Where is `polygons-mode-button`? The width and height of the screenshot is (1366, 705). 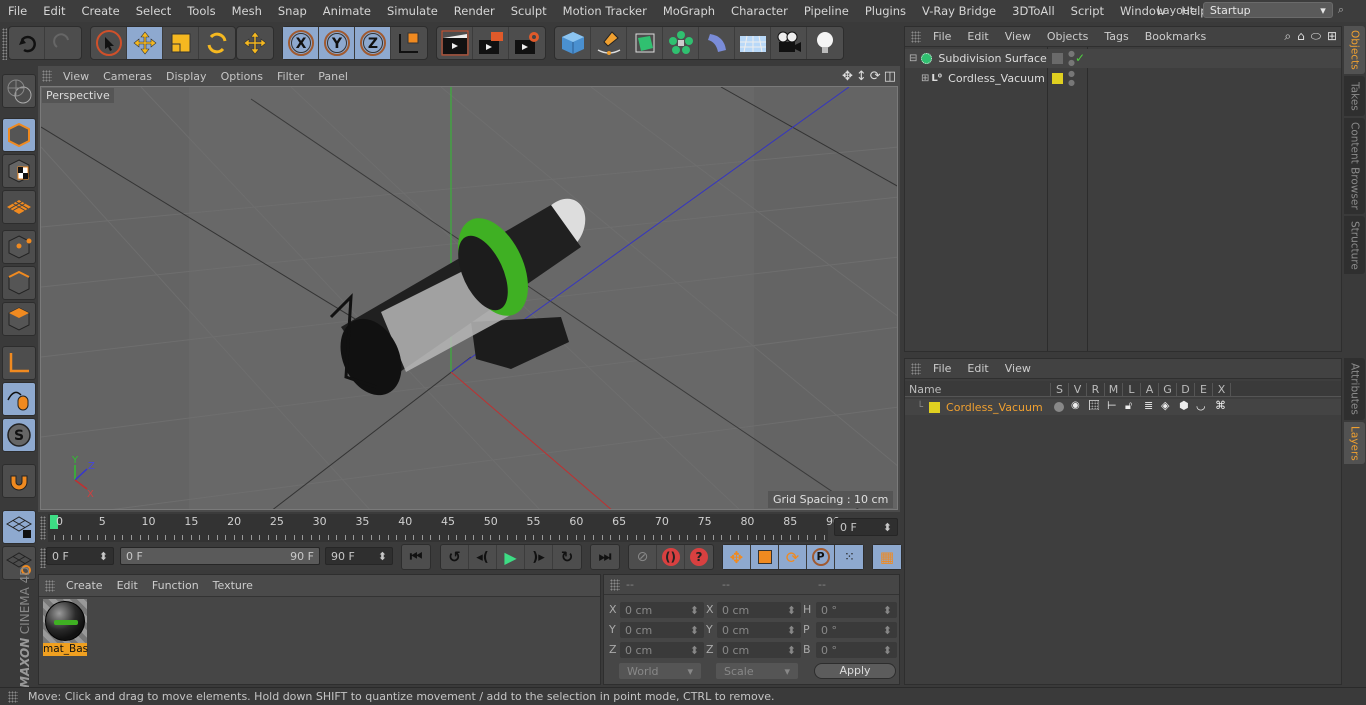
polygons-mode-button is located at coordinates (19, 319).